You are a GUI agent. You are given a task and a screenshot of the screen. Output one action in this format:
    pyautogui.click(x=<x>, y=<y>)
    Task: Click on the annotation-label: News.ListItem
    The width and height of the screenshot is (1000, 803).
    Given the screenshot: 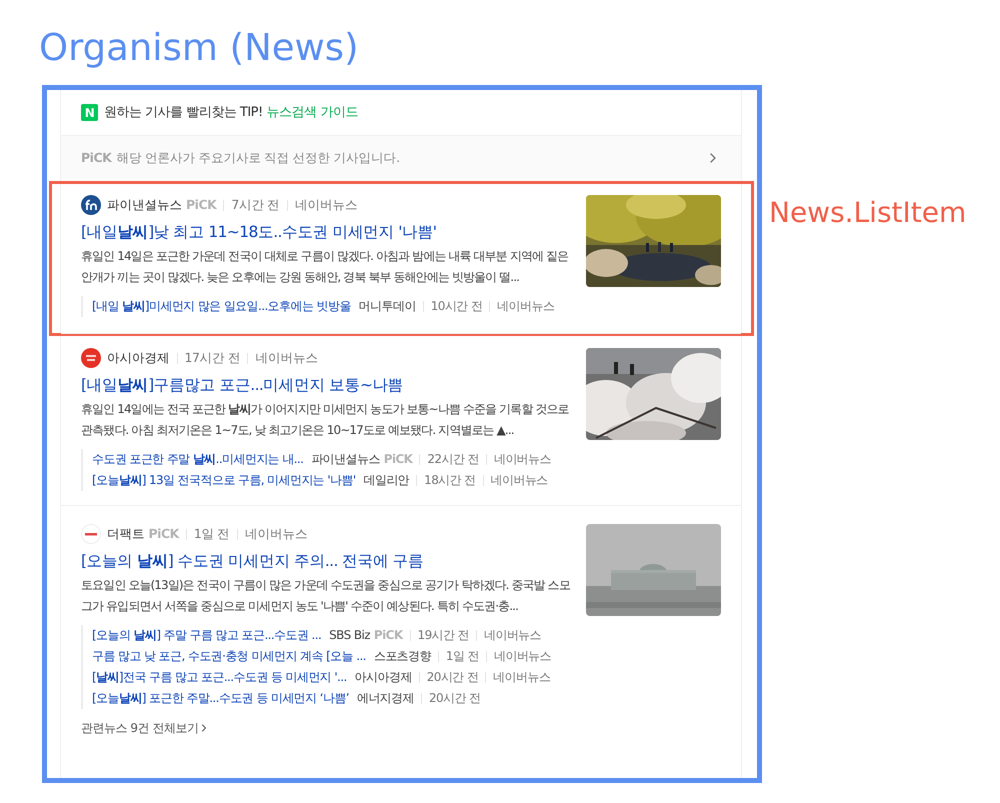 What is the action you would take?
    pyautogui.click(x=867, y=213)
    